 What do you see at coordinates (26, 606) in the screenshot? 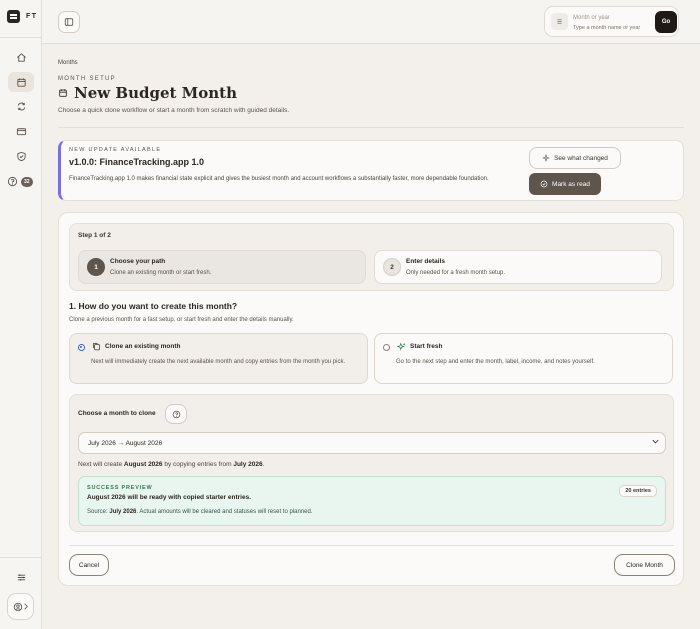
I see `chevron-right-icon` at bounding box center [26, 606].